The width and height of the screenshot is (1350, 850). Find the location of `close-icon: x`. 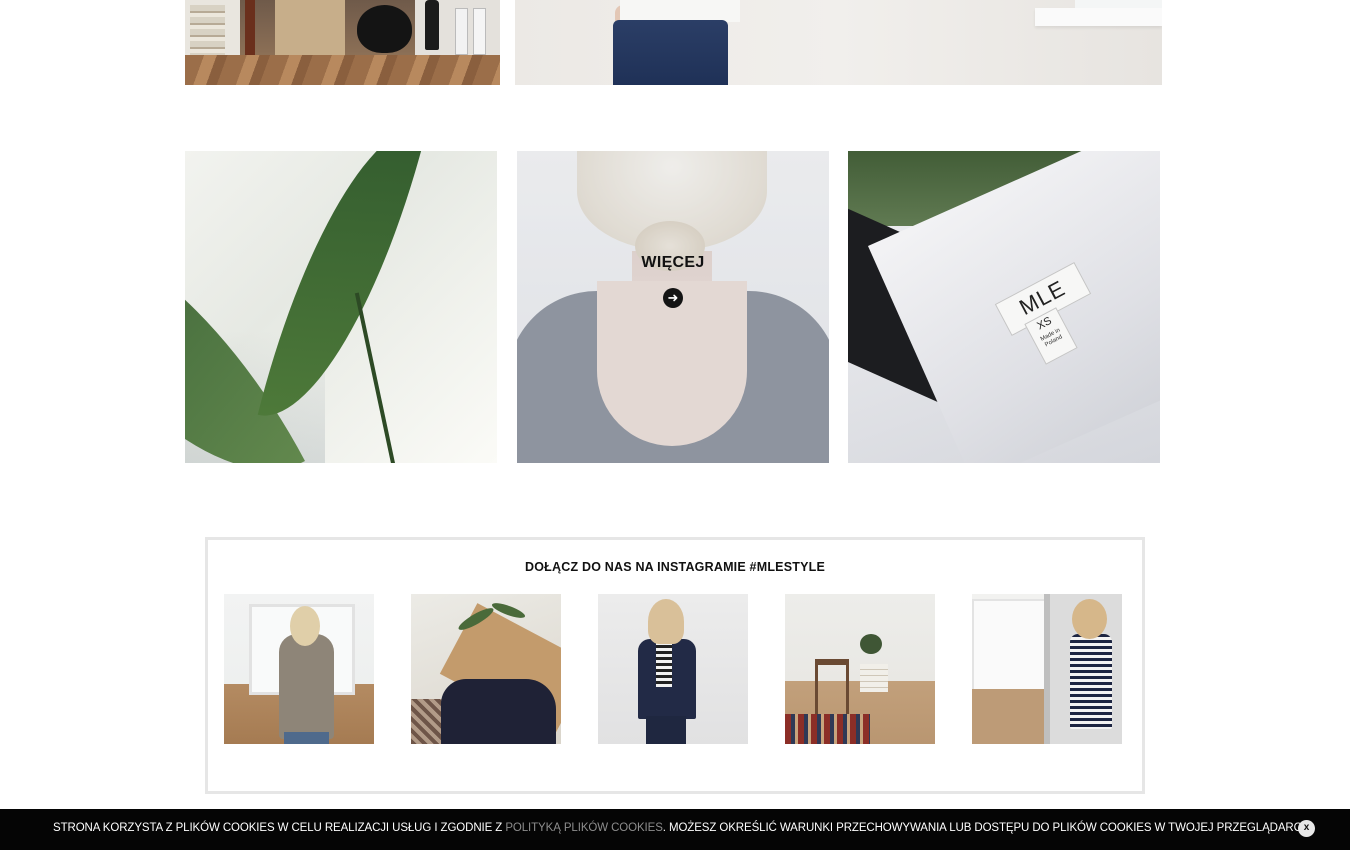

close-icon: x is located at coordinates (1306, 828).